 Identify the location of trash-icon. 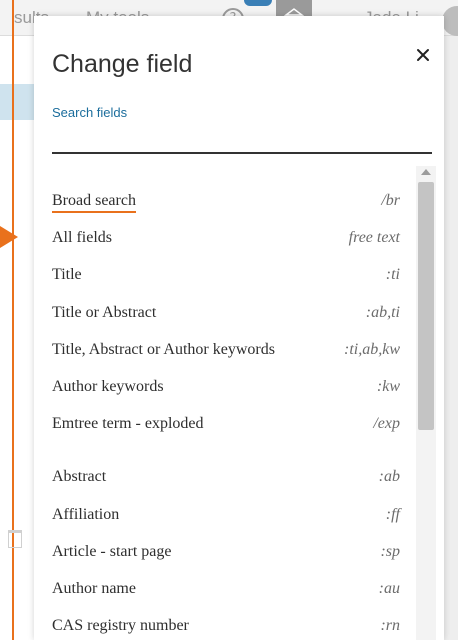
(15, 539).